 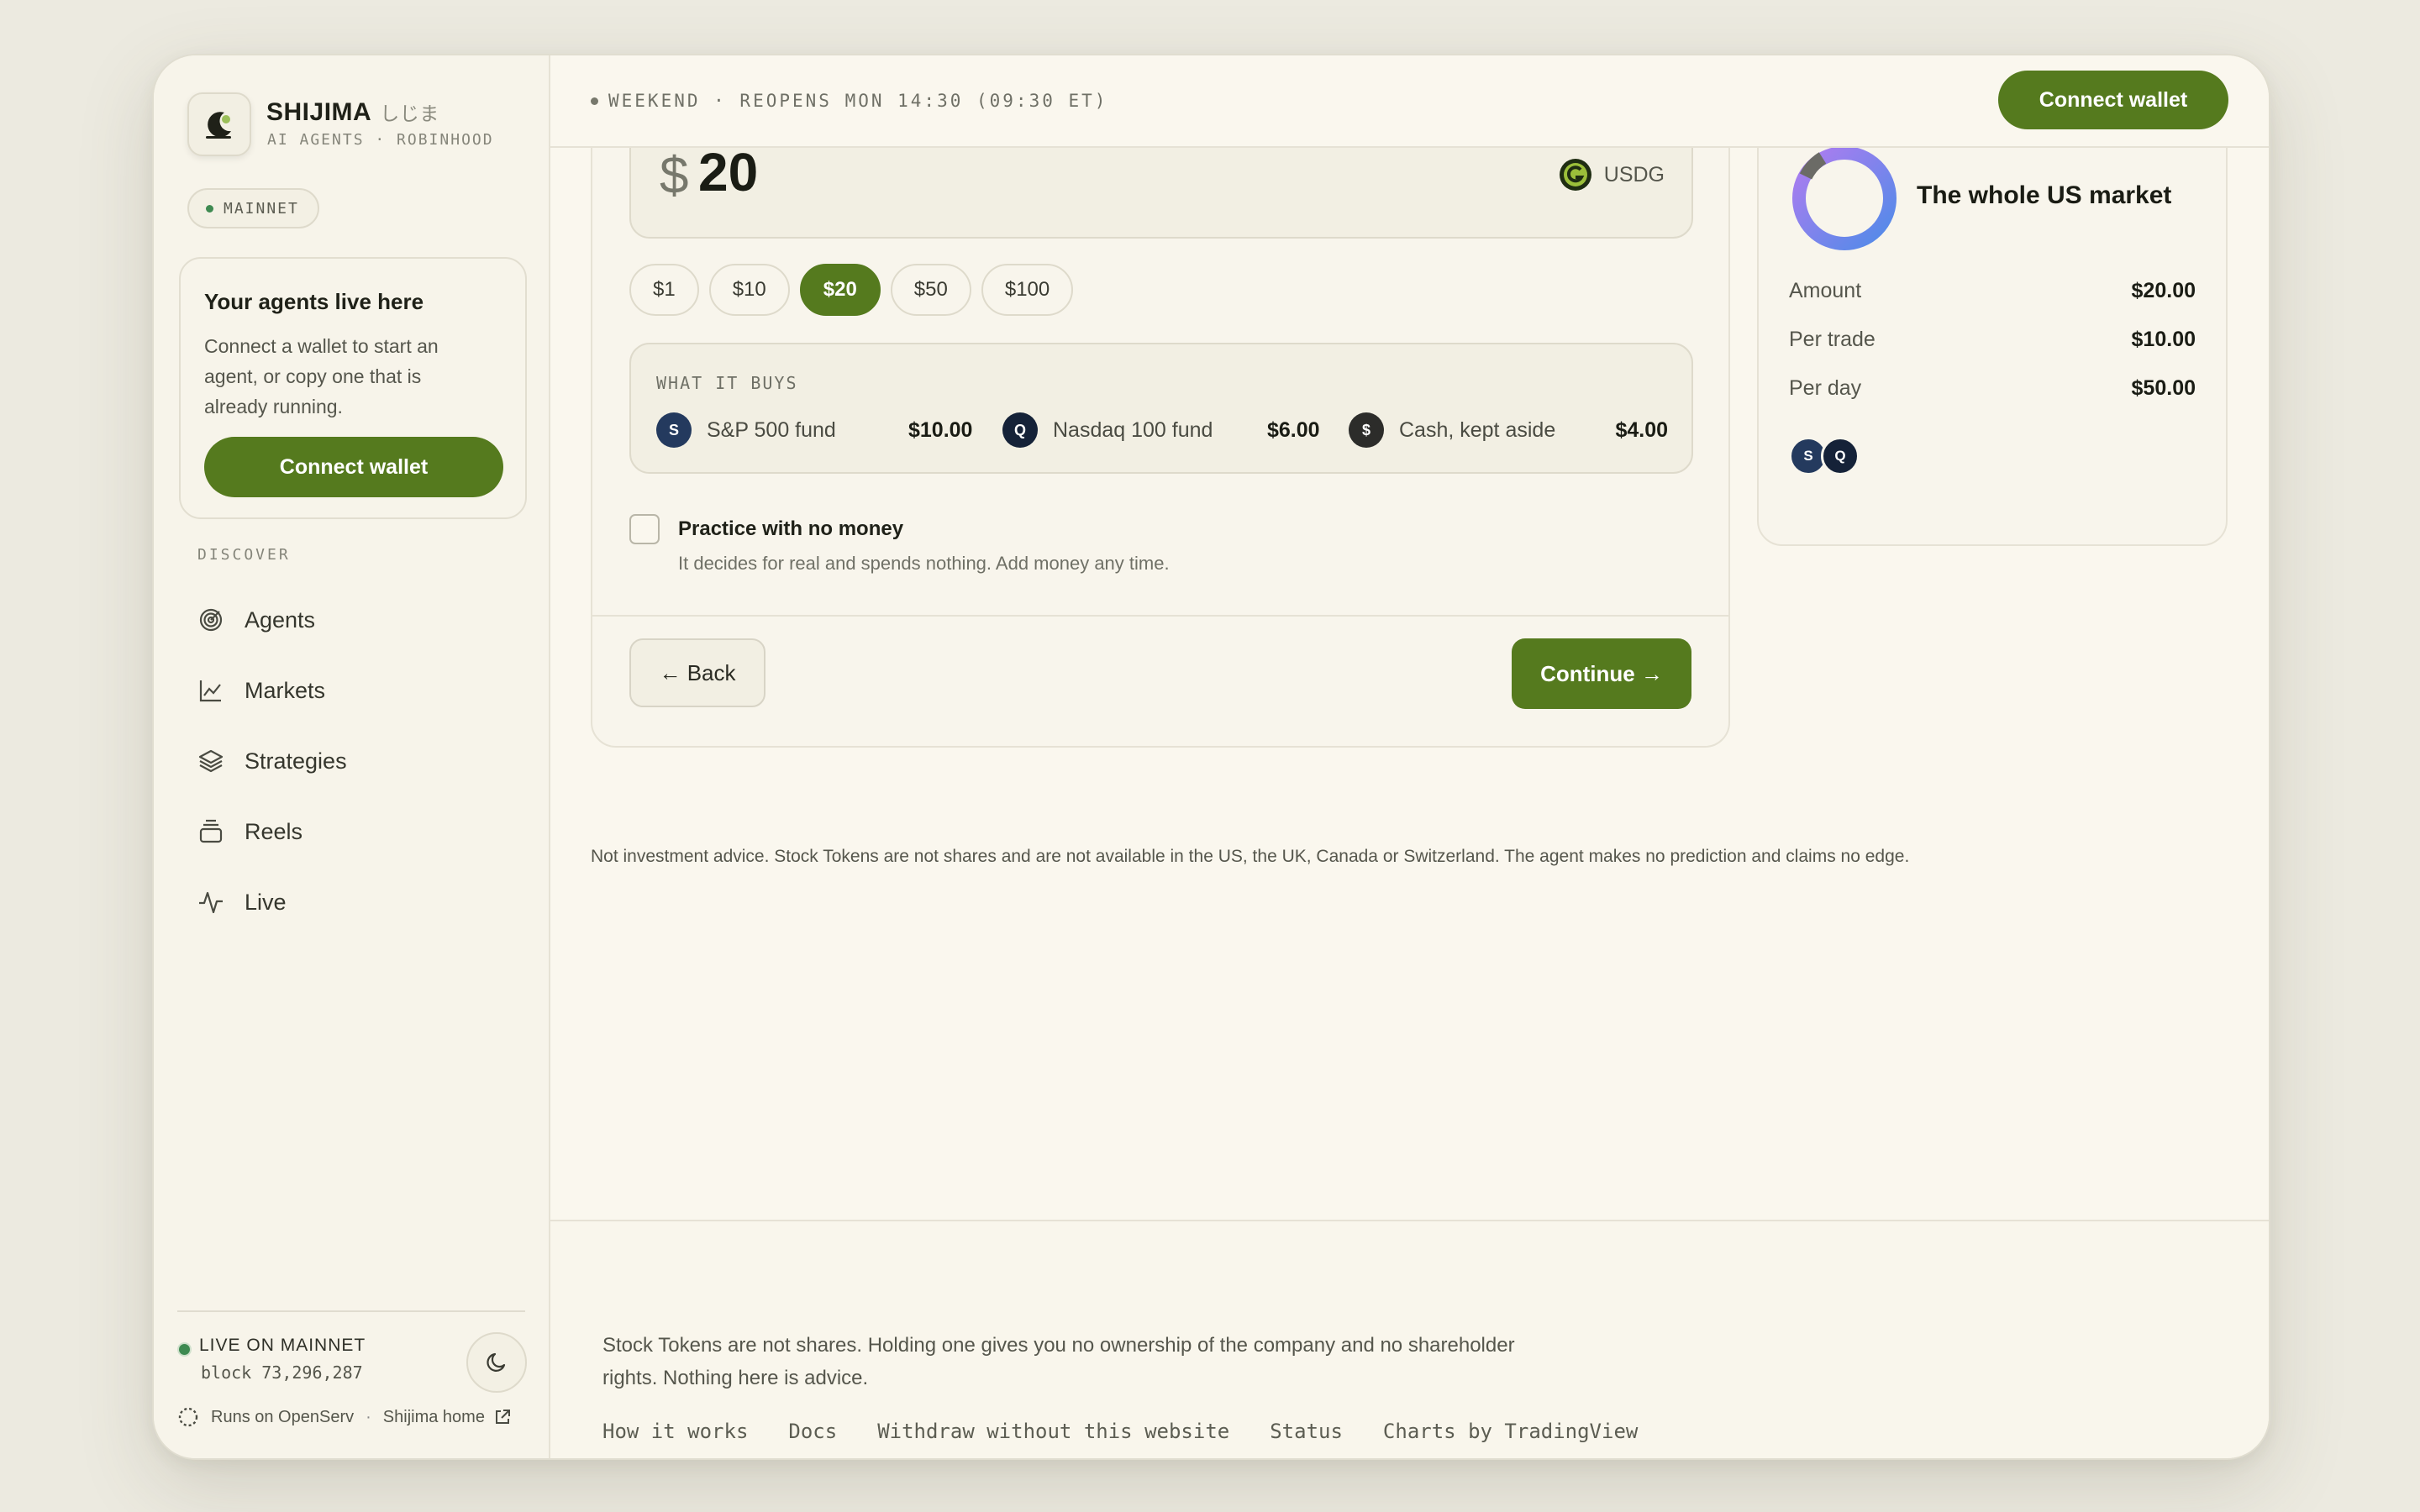 I want to click on back-button: ← Back, so click(x=697, y=672).